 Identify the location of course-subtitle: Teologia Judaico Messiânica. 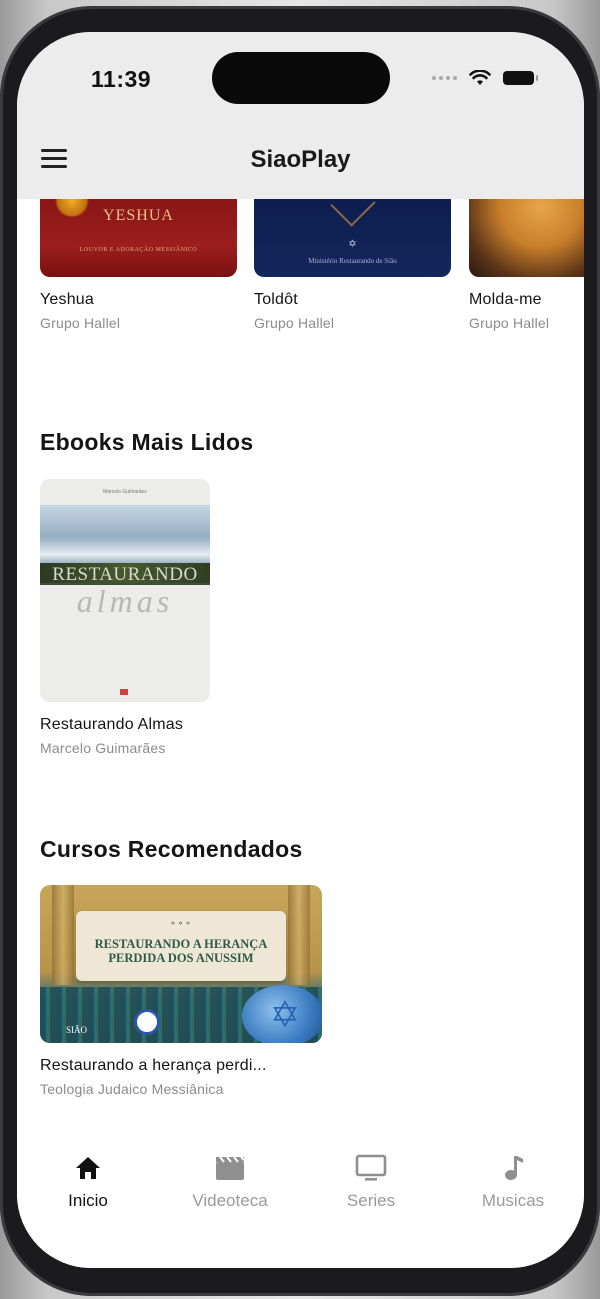
(132, 1089).